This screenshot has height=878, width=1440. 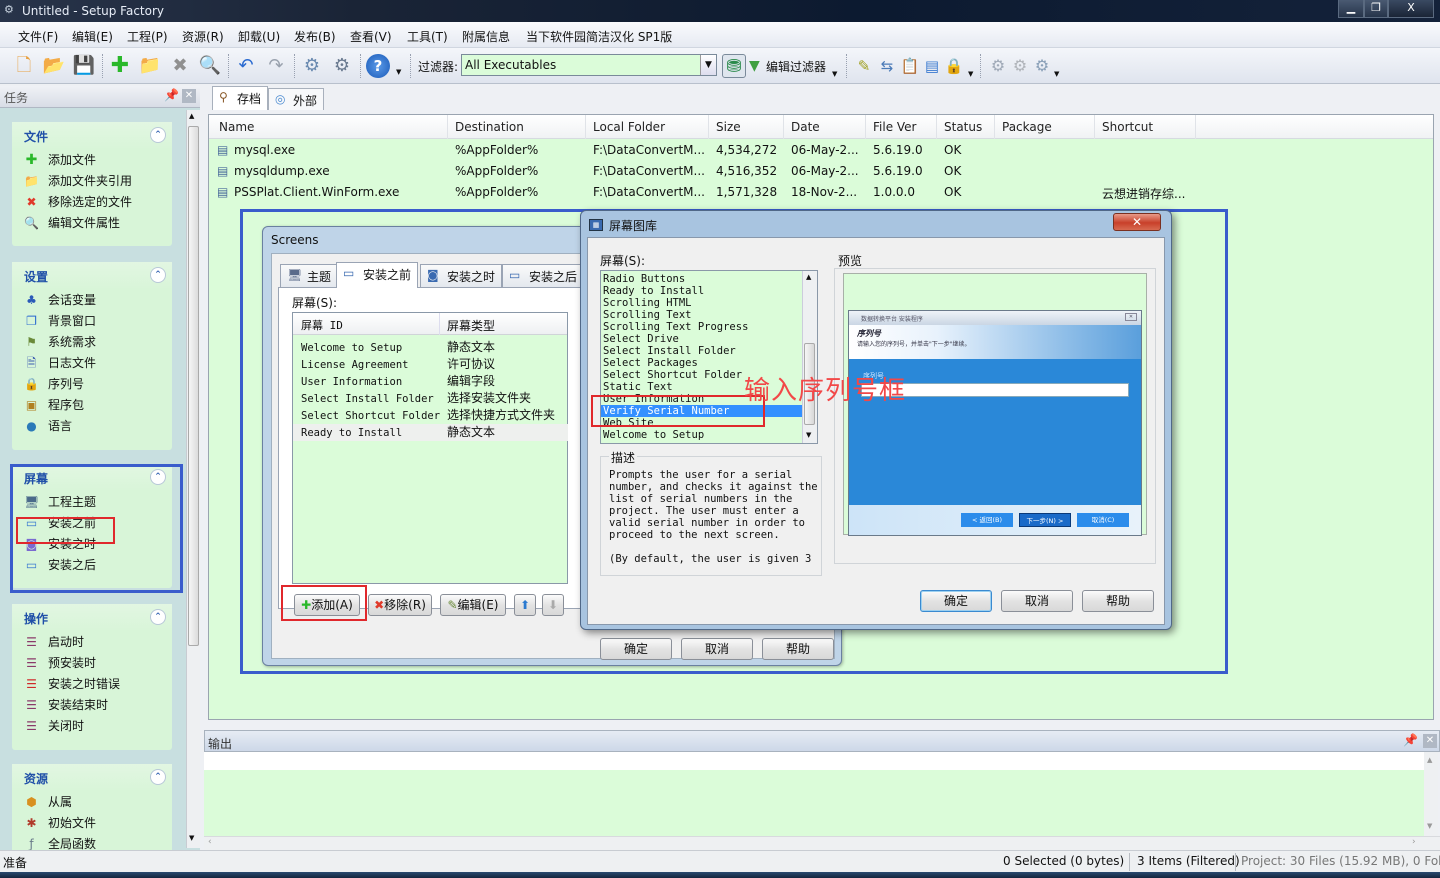 What do you see at coordinates (92, 426) in the screenshot?
I see `task-language: ● 语言` at bounding box center [92, 426].